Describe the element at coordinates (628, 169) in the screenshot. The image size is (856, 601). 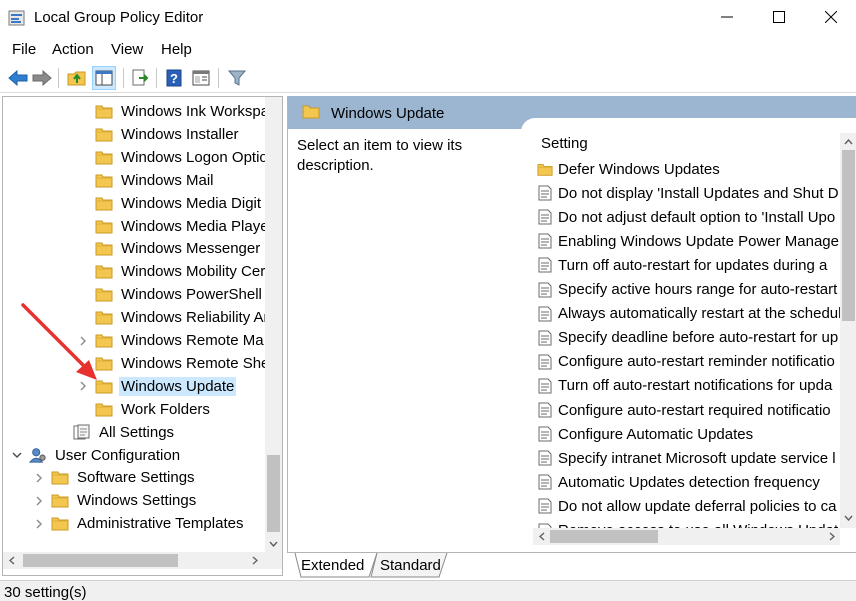
I see `setting-row: Defer Windows Updates` at that location.